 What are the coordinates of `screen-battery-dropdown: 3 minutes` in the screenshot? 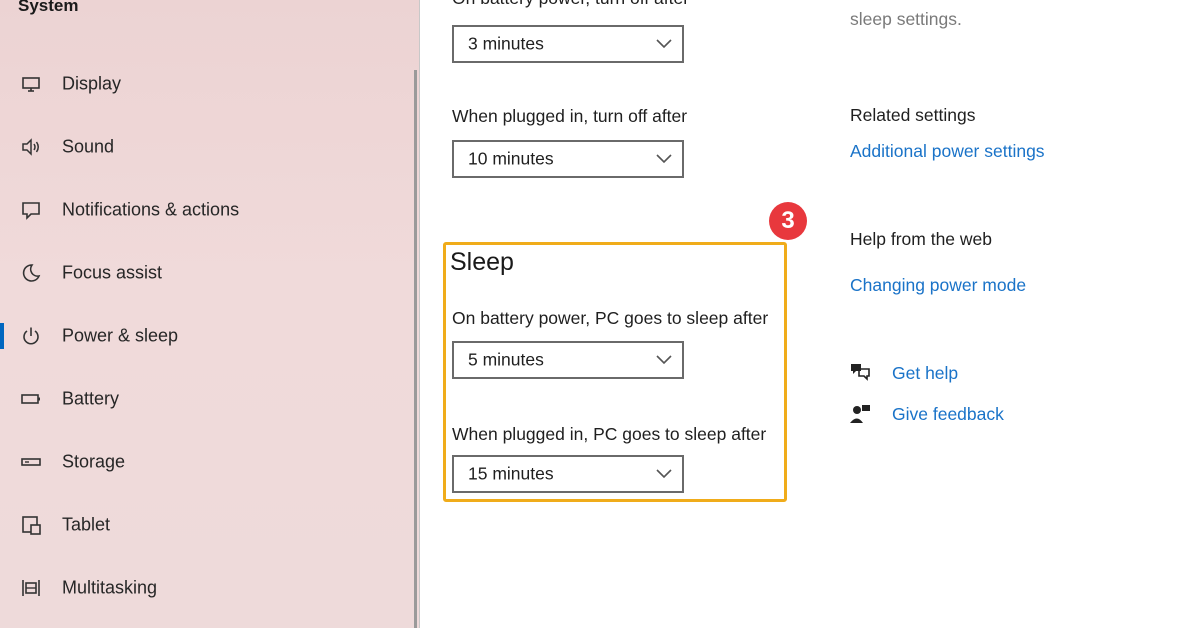 It's located at (568, 44).